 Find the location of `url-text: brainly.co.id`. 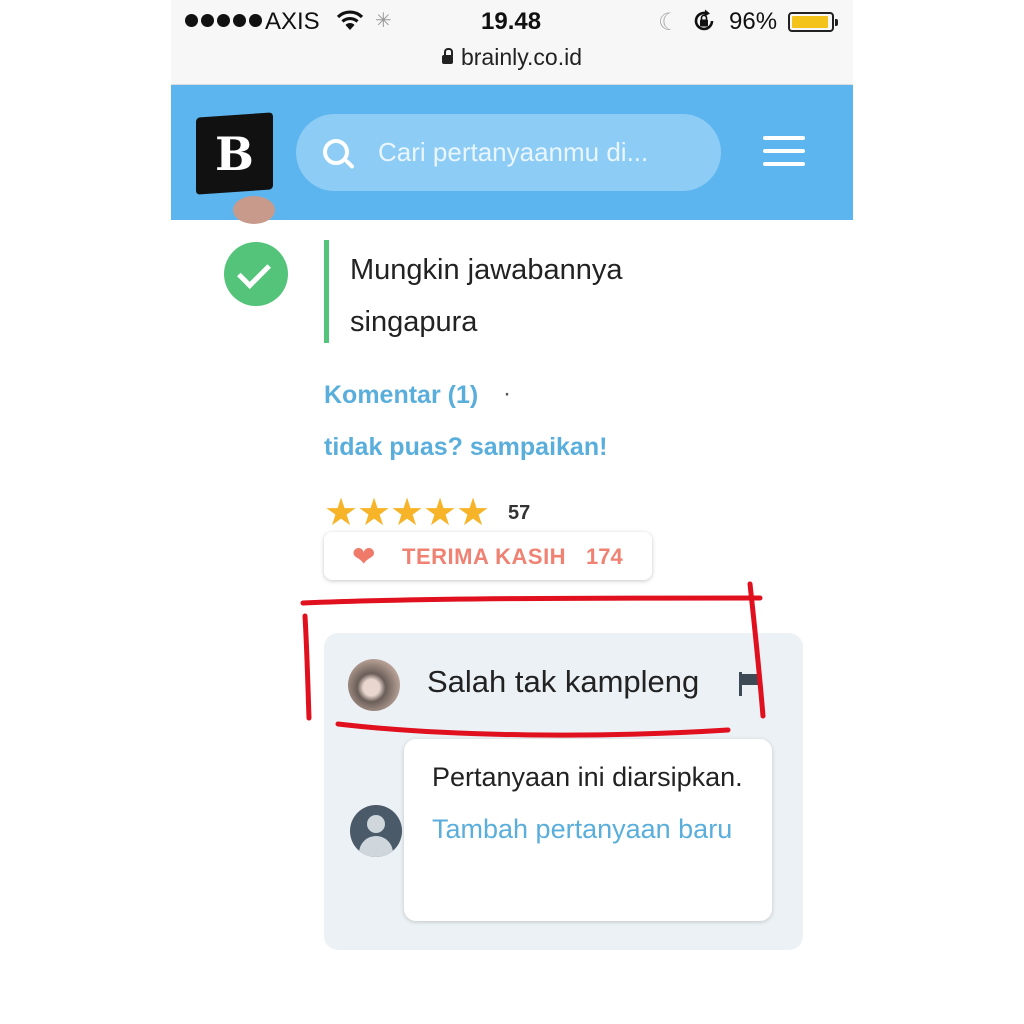

url-text: brainly.co.id is located at coordinates (521, 57).